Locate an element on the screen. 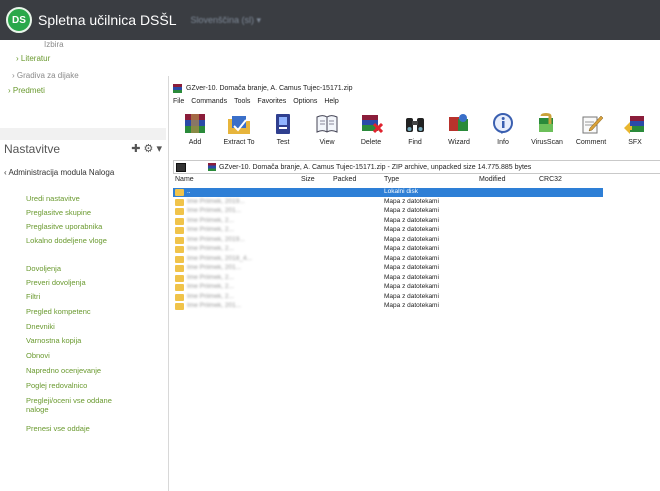 This screenshot has width=660, height=491. file-name: .. is located at coordinates (189, 191).